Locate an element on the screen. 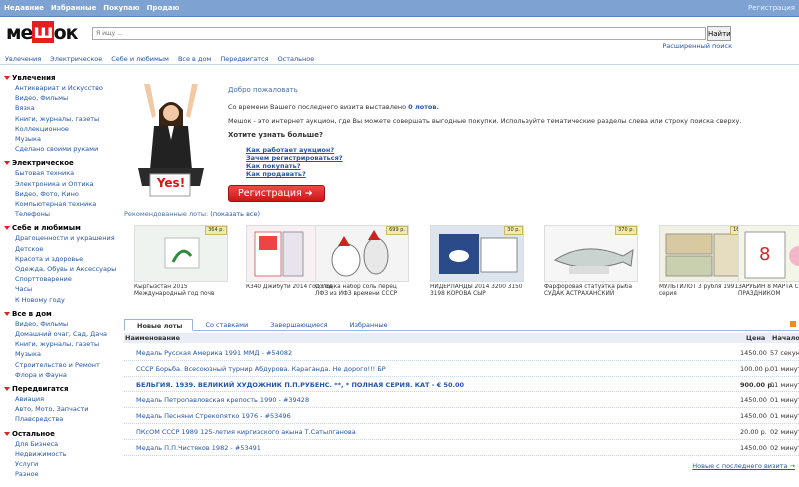  lot-title-link: Медаль Русская Америка 1991 ММД - #54082 is located at coordinates (214, 353).